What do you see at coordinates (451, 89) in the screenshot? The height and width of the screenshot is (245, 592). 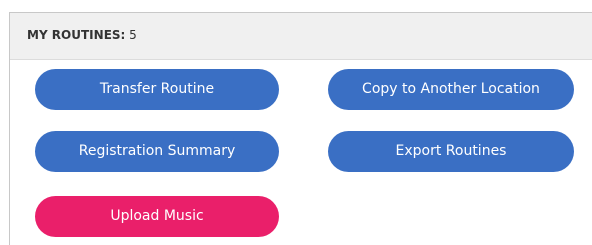 I see `copy-to-another-location-button: Copy to Another Location` at bounding box center [451, 89].